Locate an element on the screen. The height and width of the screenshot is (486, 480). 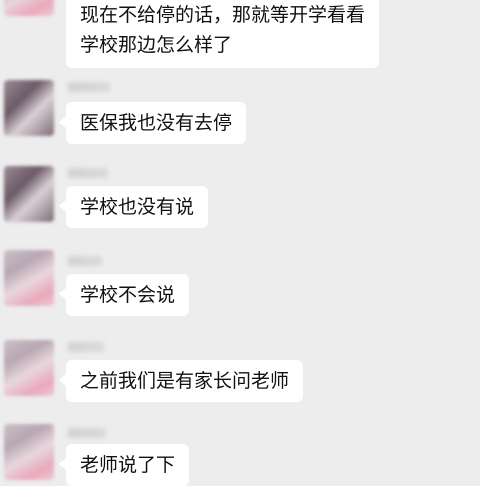
message-bubble: 医保我也没有去停 is located at coordinates (152, 123).